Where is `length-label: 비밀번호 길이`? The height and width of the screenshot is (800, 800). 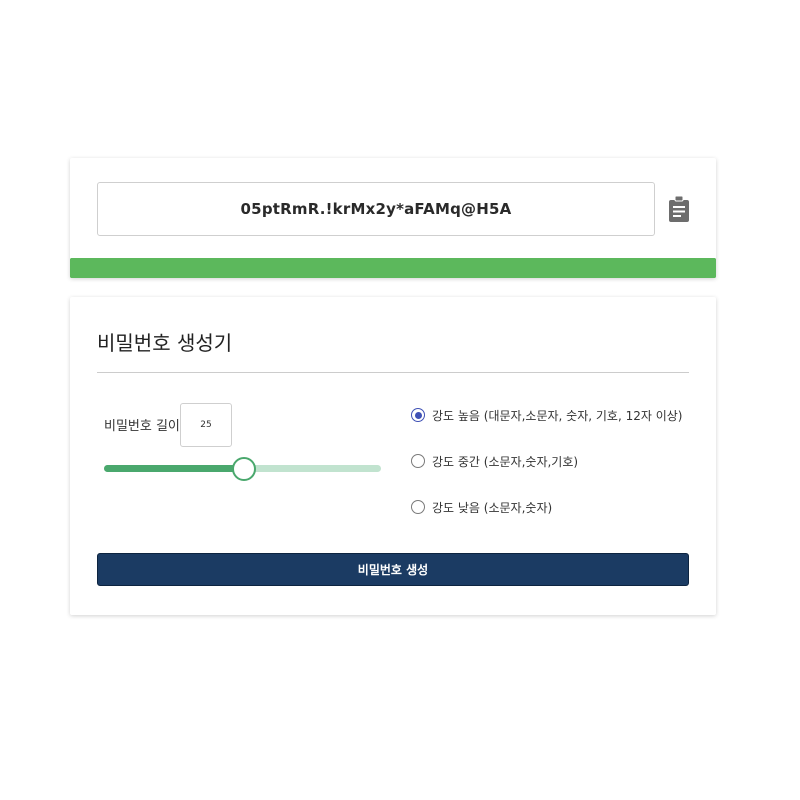 length-label: 비밀번호 길이 is located at coordinates (142, 426).